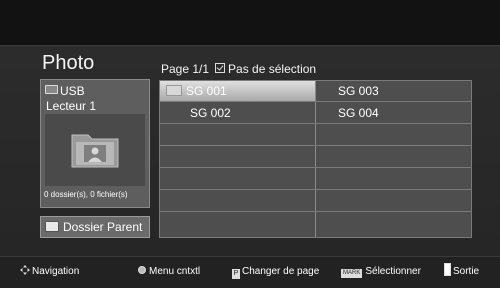  I want to click on file-item-sg003: SG 003, so click(358, 91).